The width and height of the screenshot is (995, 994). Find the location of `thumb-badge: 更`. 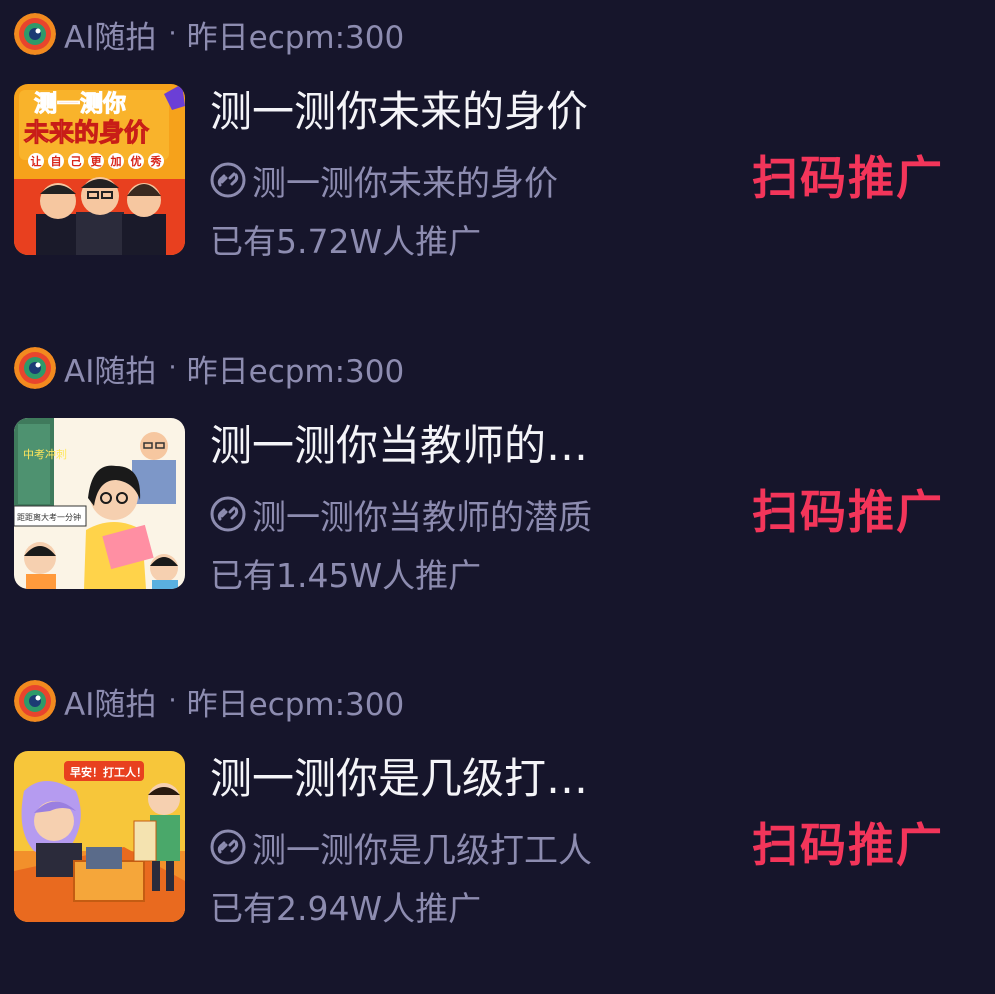

thumb-badge: 更 is located at coordinates (97, 161).